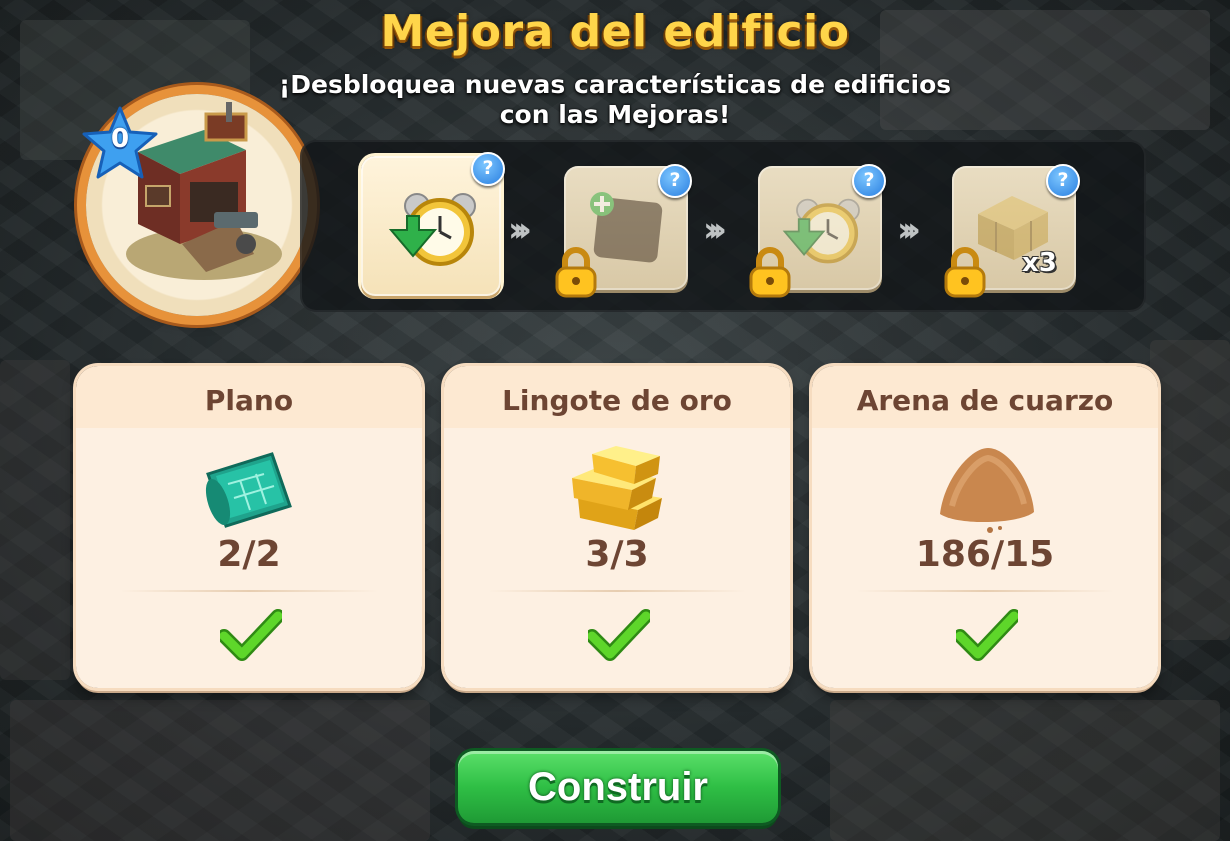 This screenshot has width=1230, height=841. I want to click on resource-card-gold-ingot: Lingote de oro 3/3, so click(617, 527).